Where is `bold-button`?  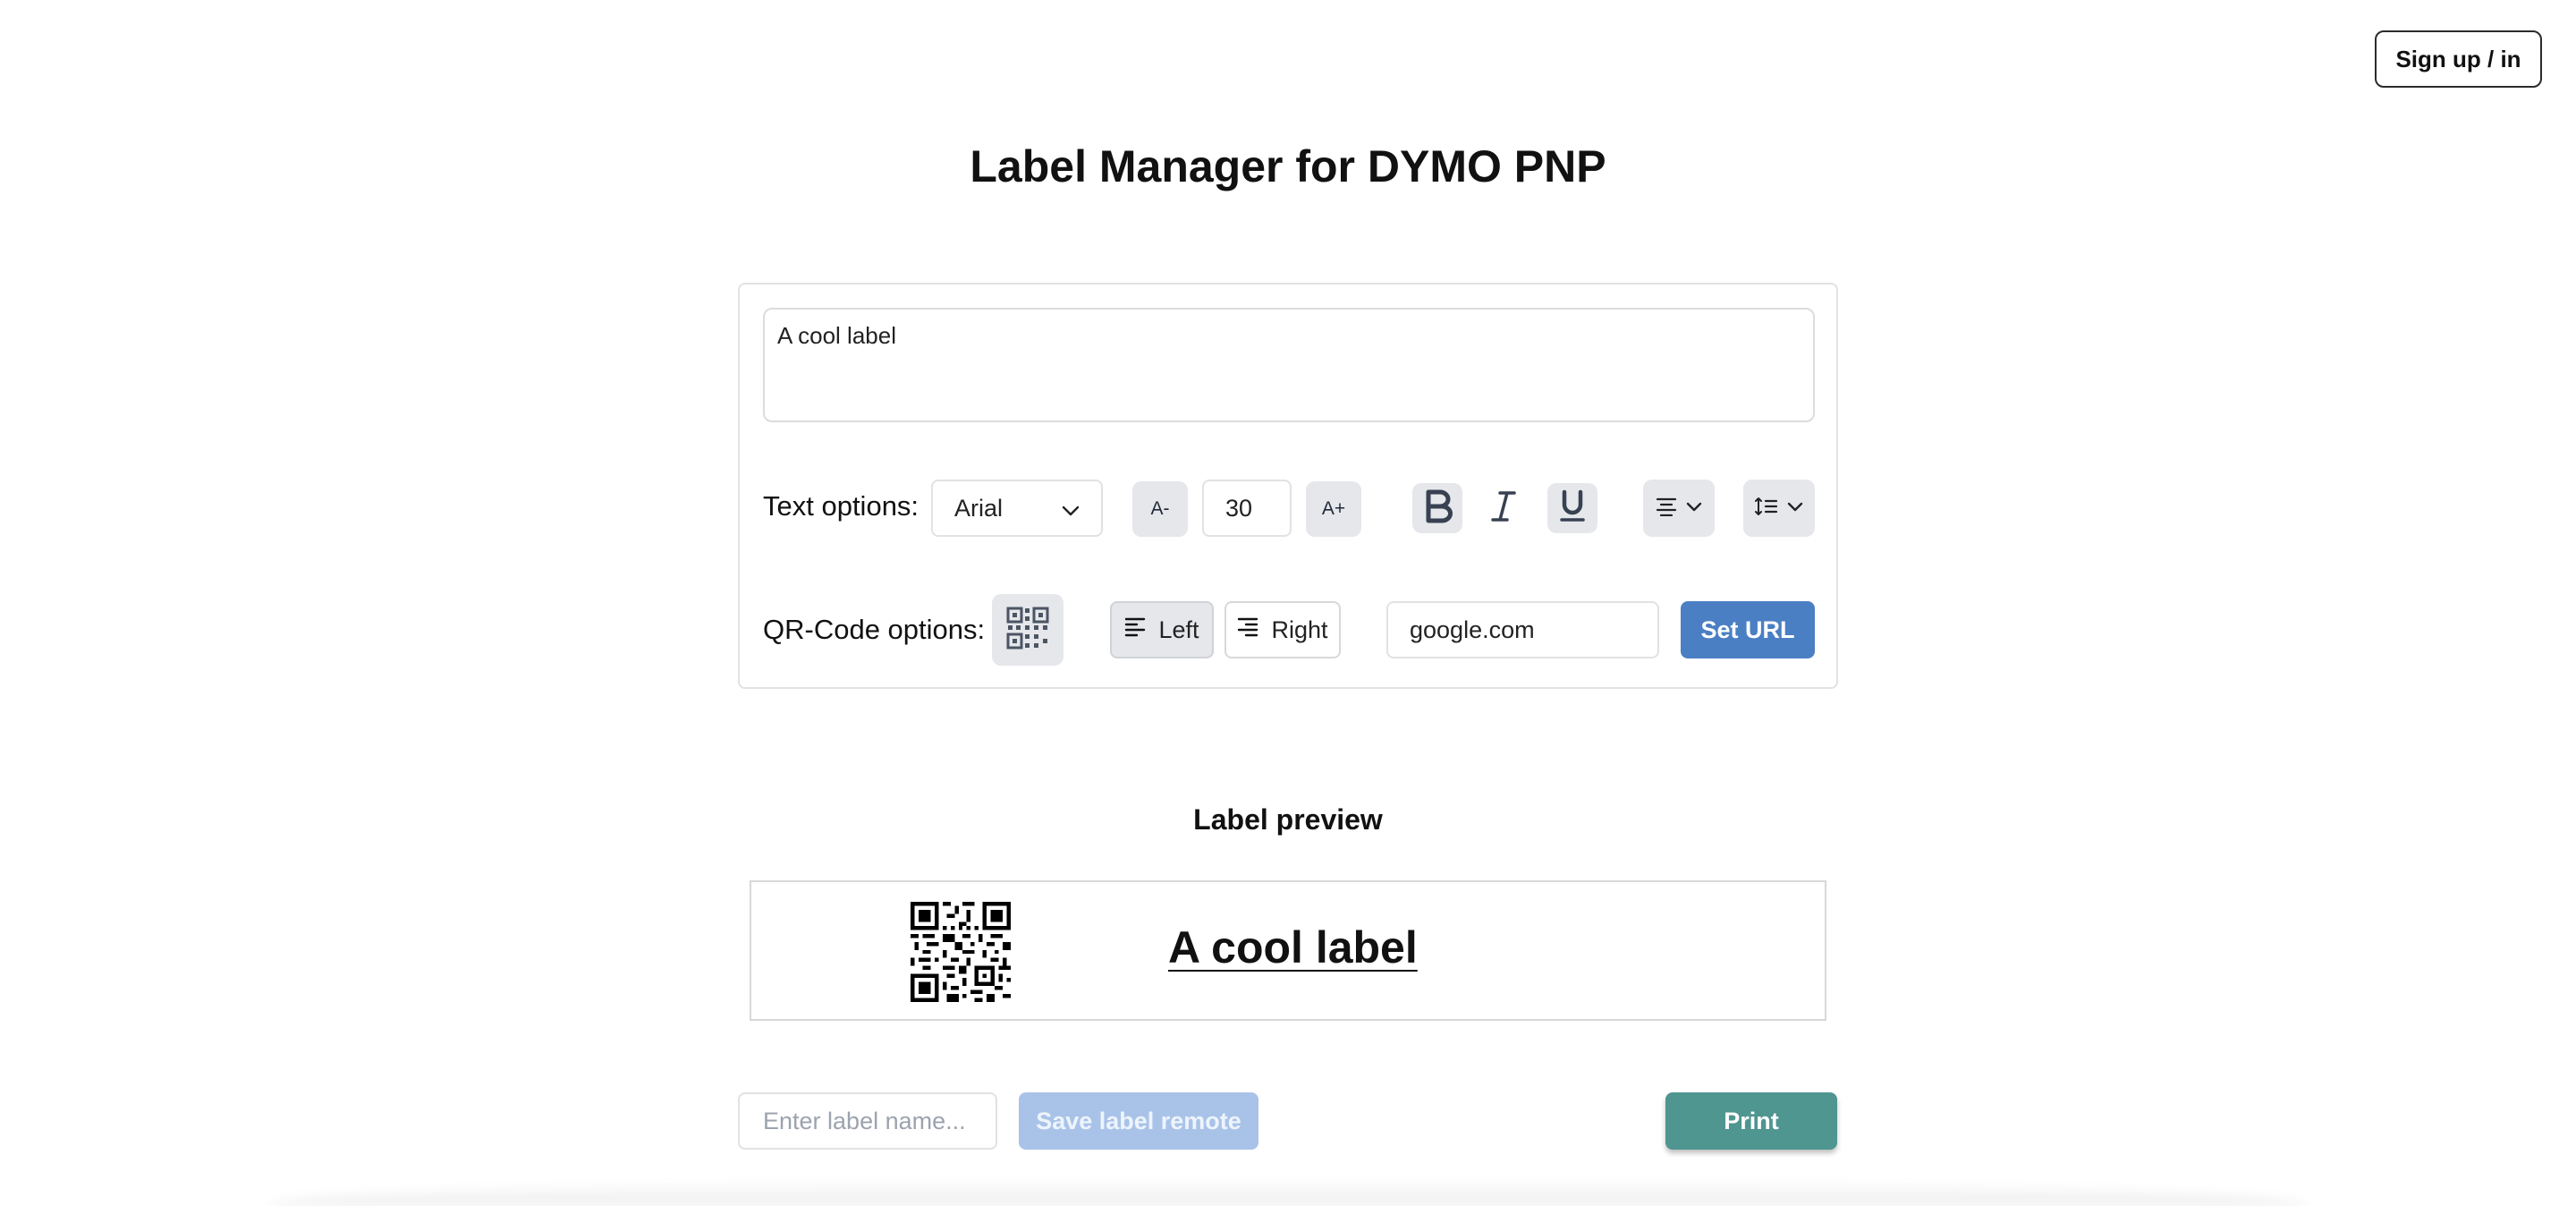
bold-button is located at coordinates (1437, 508).